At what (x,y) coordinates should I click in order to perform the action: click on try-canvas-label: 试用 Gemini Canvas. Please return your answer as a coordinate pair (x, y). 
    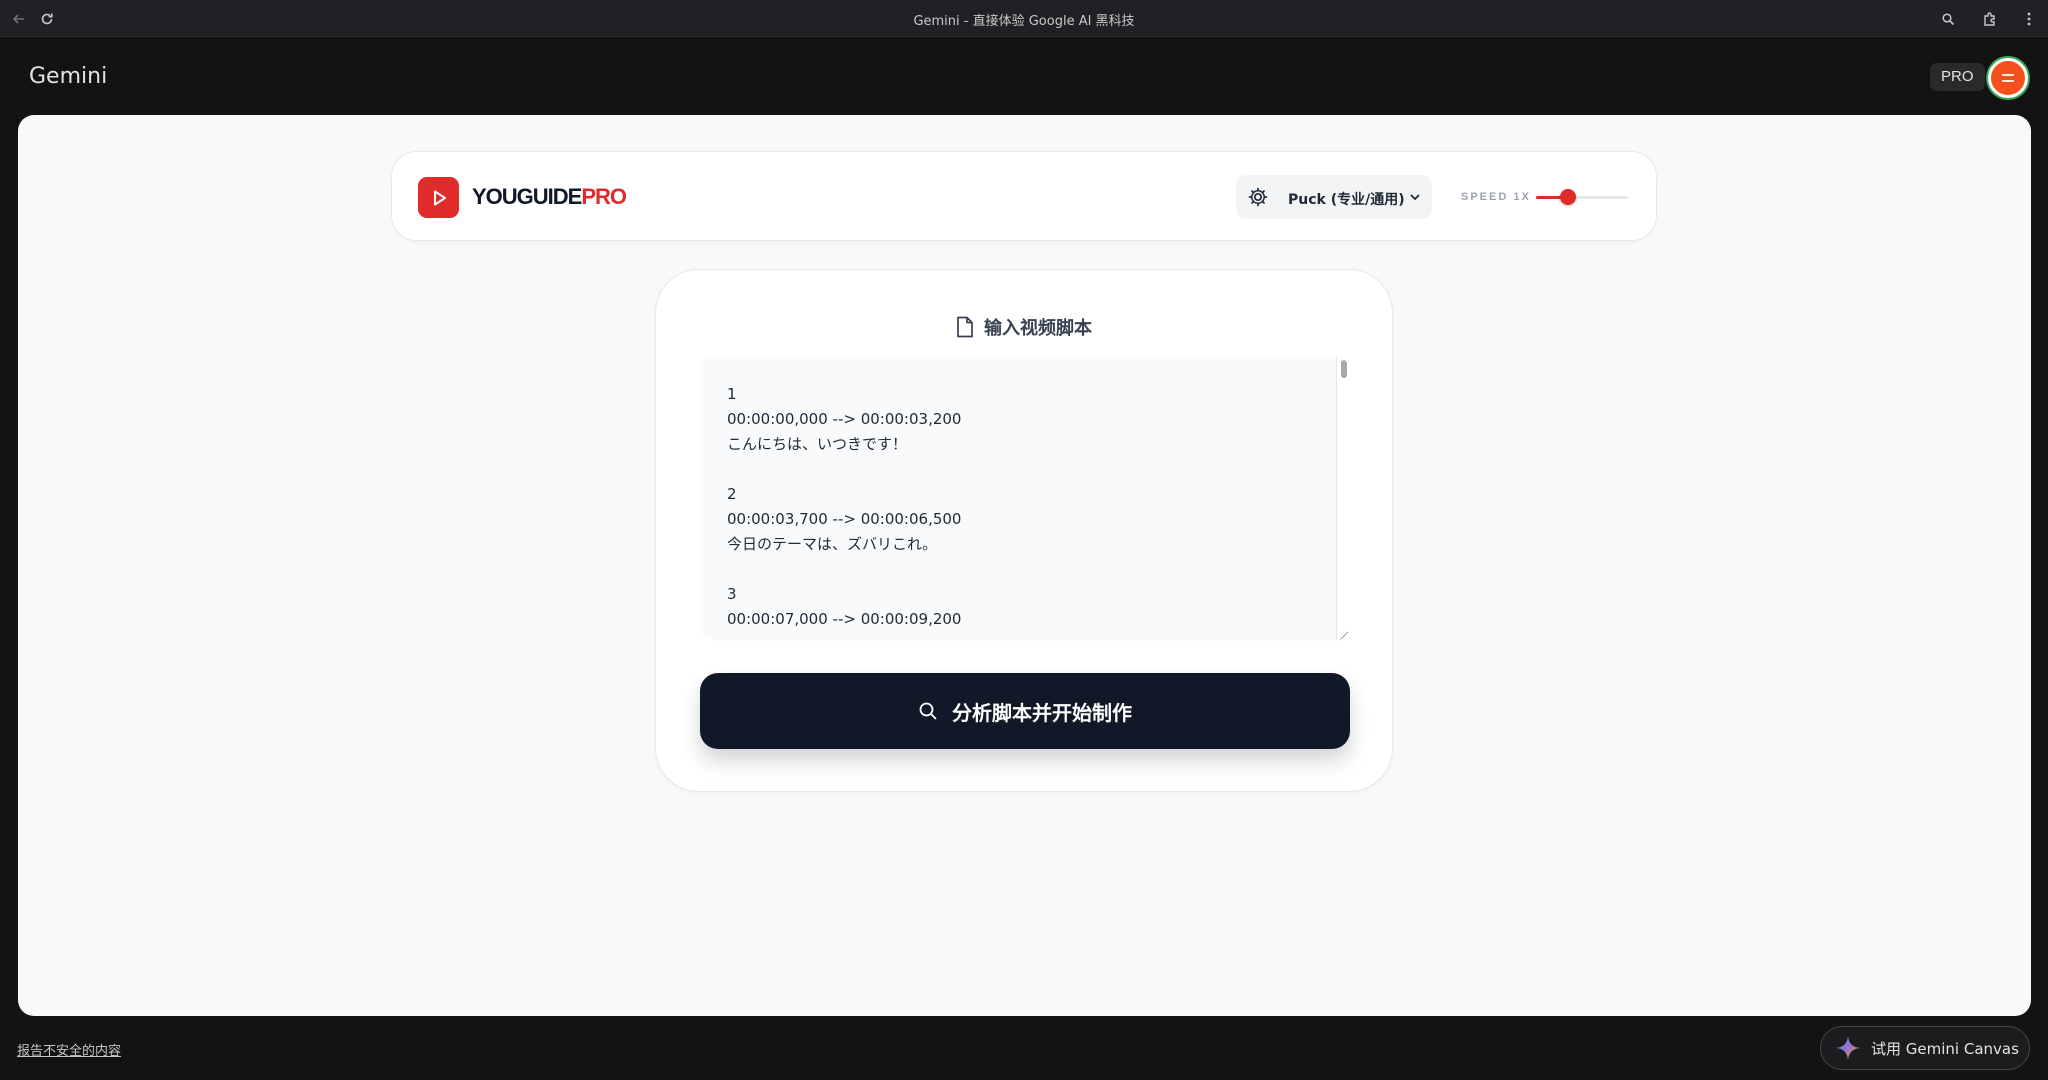
    Looking at the image, I should click on (1945, 1048).